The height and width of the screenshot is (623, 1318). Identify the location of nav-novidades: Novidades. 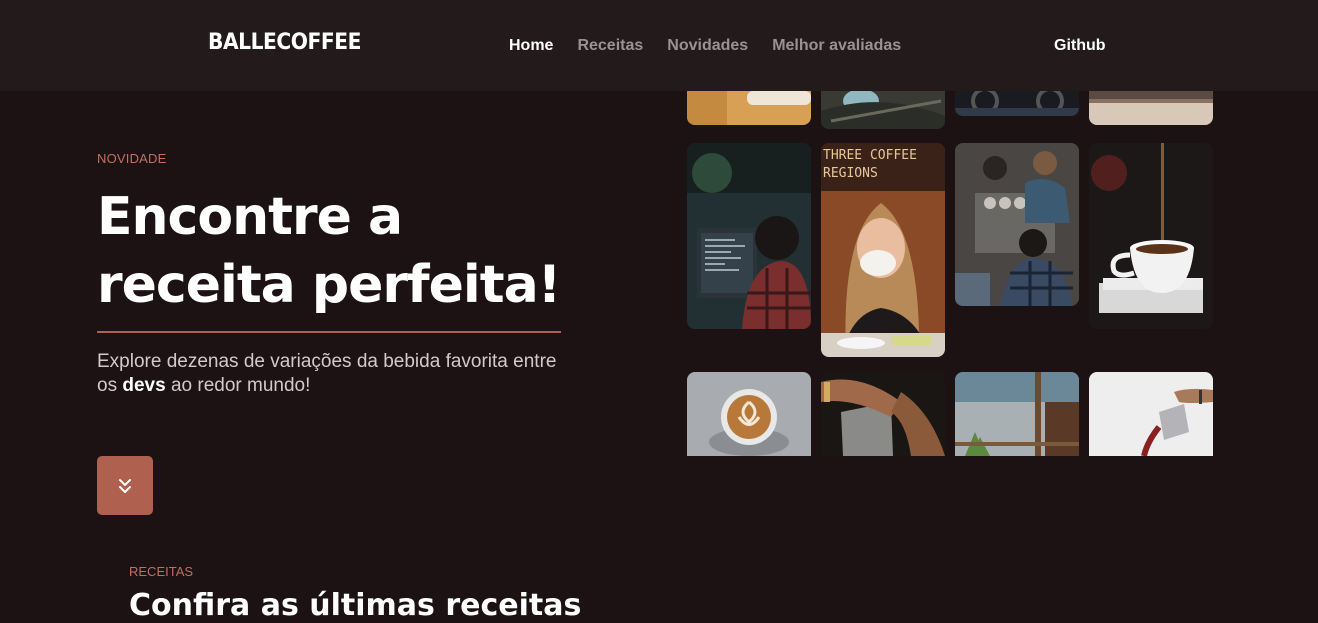
(707, 46).